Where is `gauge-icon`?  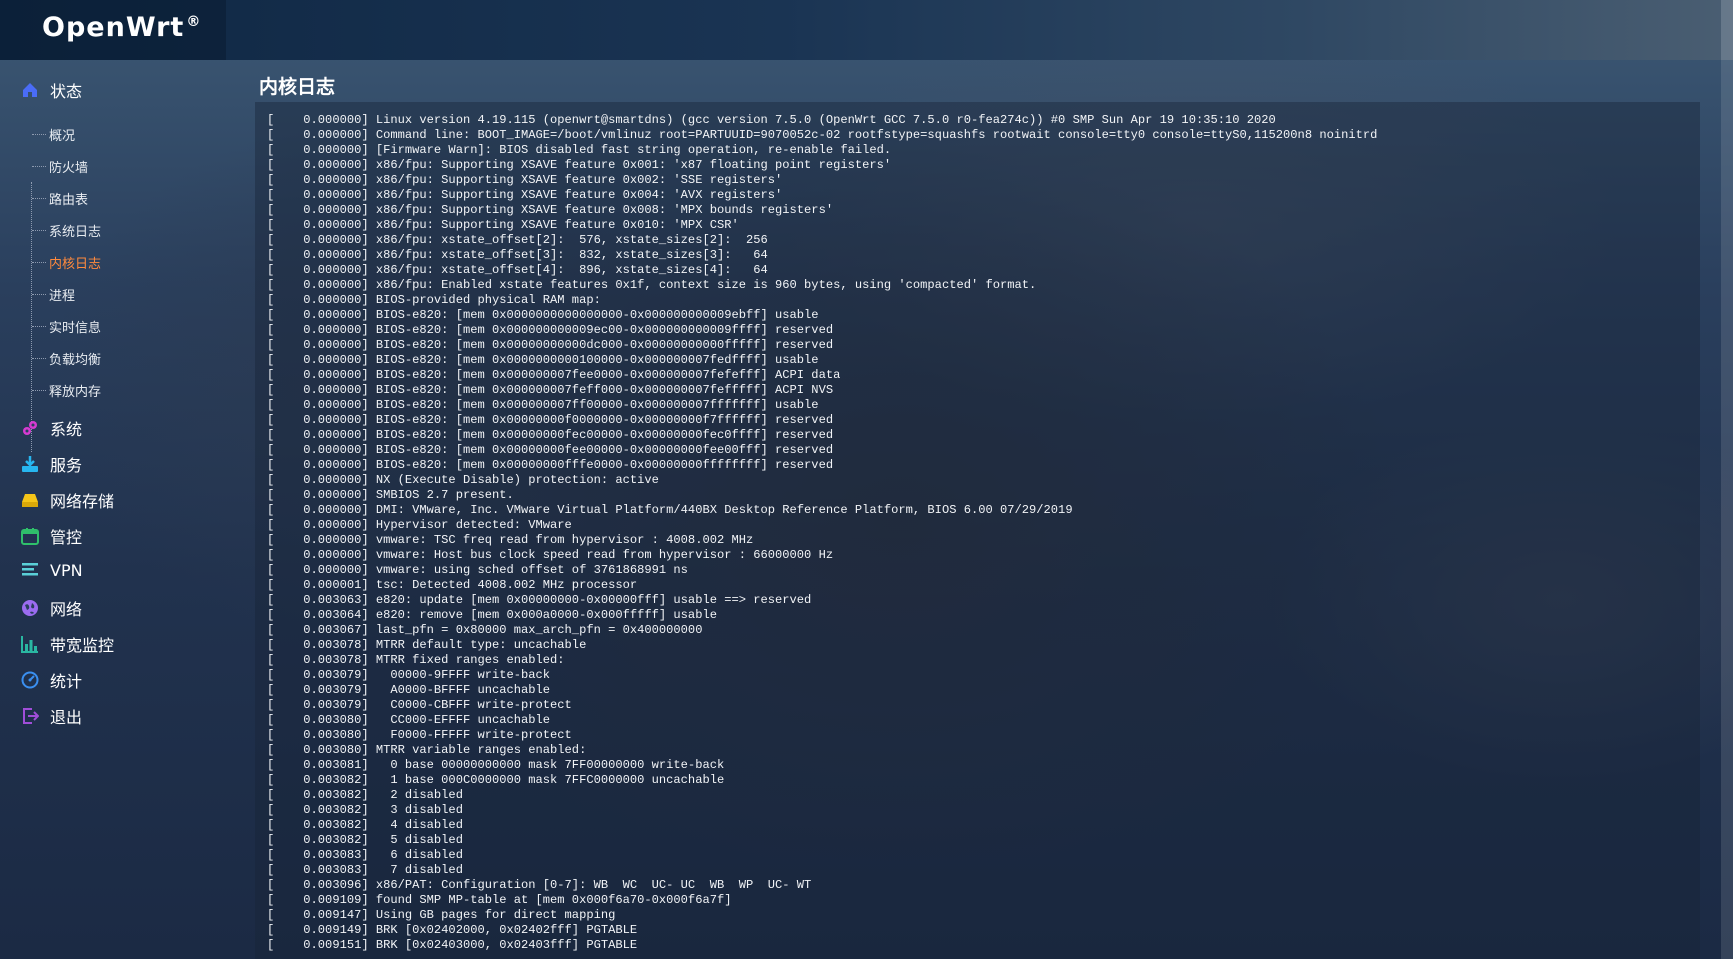
gauge-icon is located at coordinates (30, 680).